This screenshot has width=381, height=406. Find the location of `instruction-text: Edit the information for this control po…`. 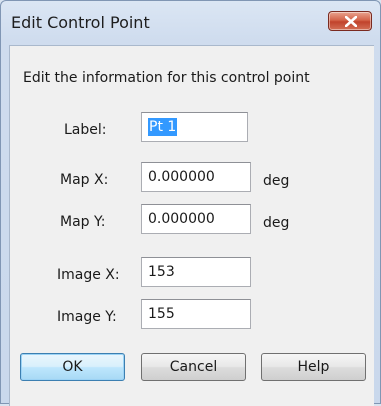

instruction-text: Edit the information for this control po… is located at coordinates (166, 78).